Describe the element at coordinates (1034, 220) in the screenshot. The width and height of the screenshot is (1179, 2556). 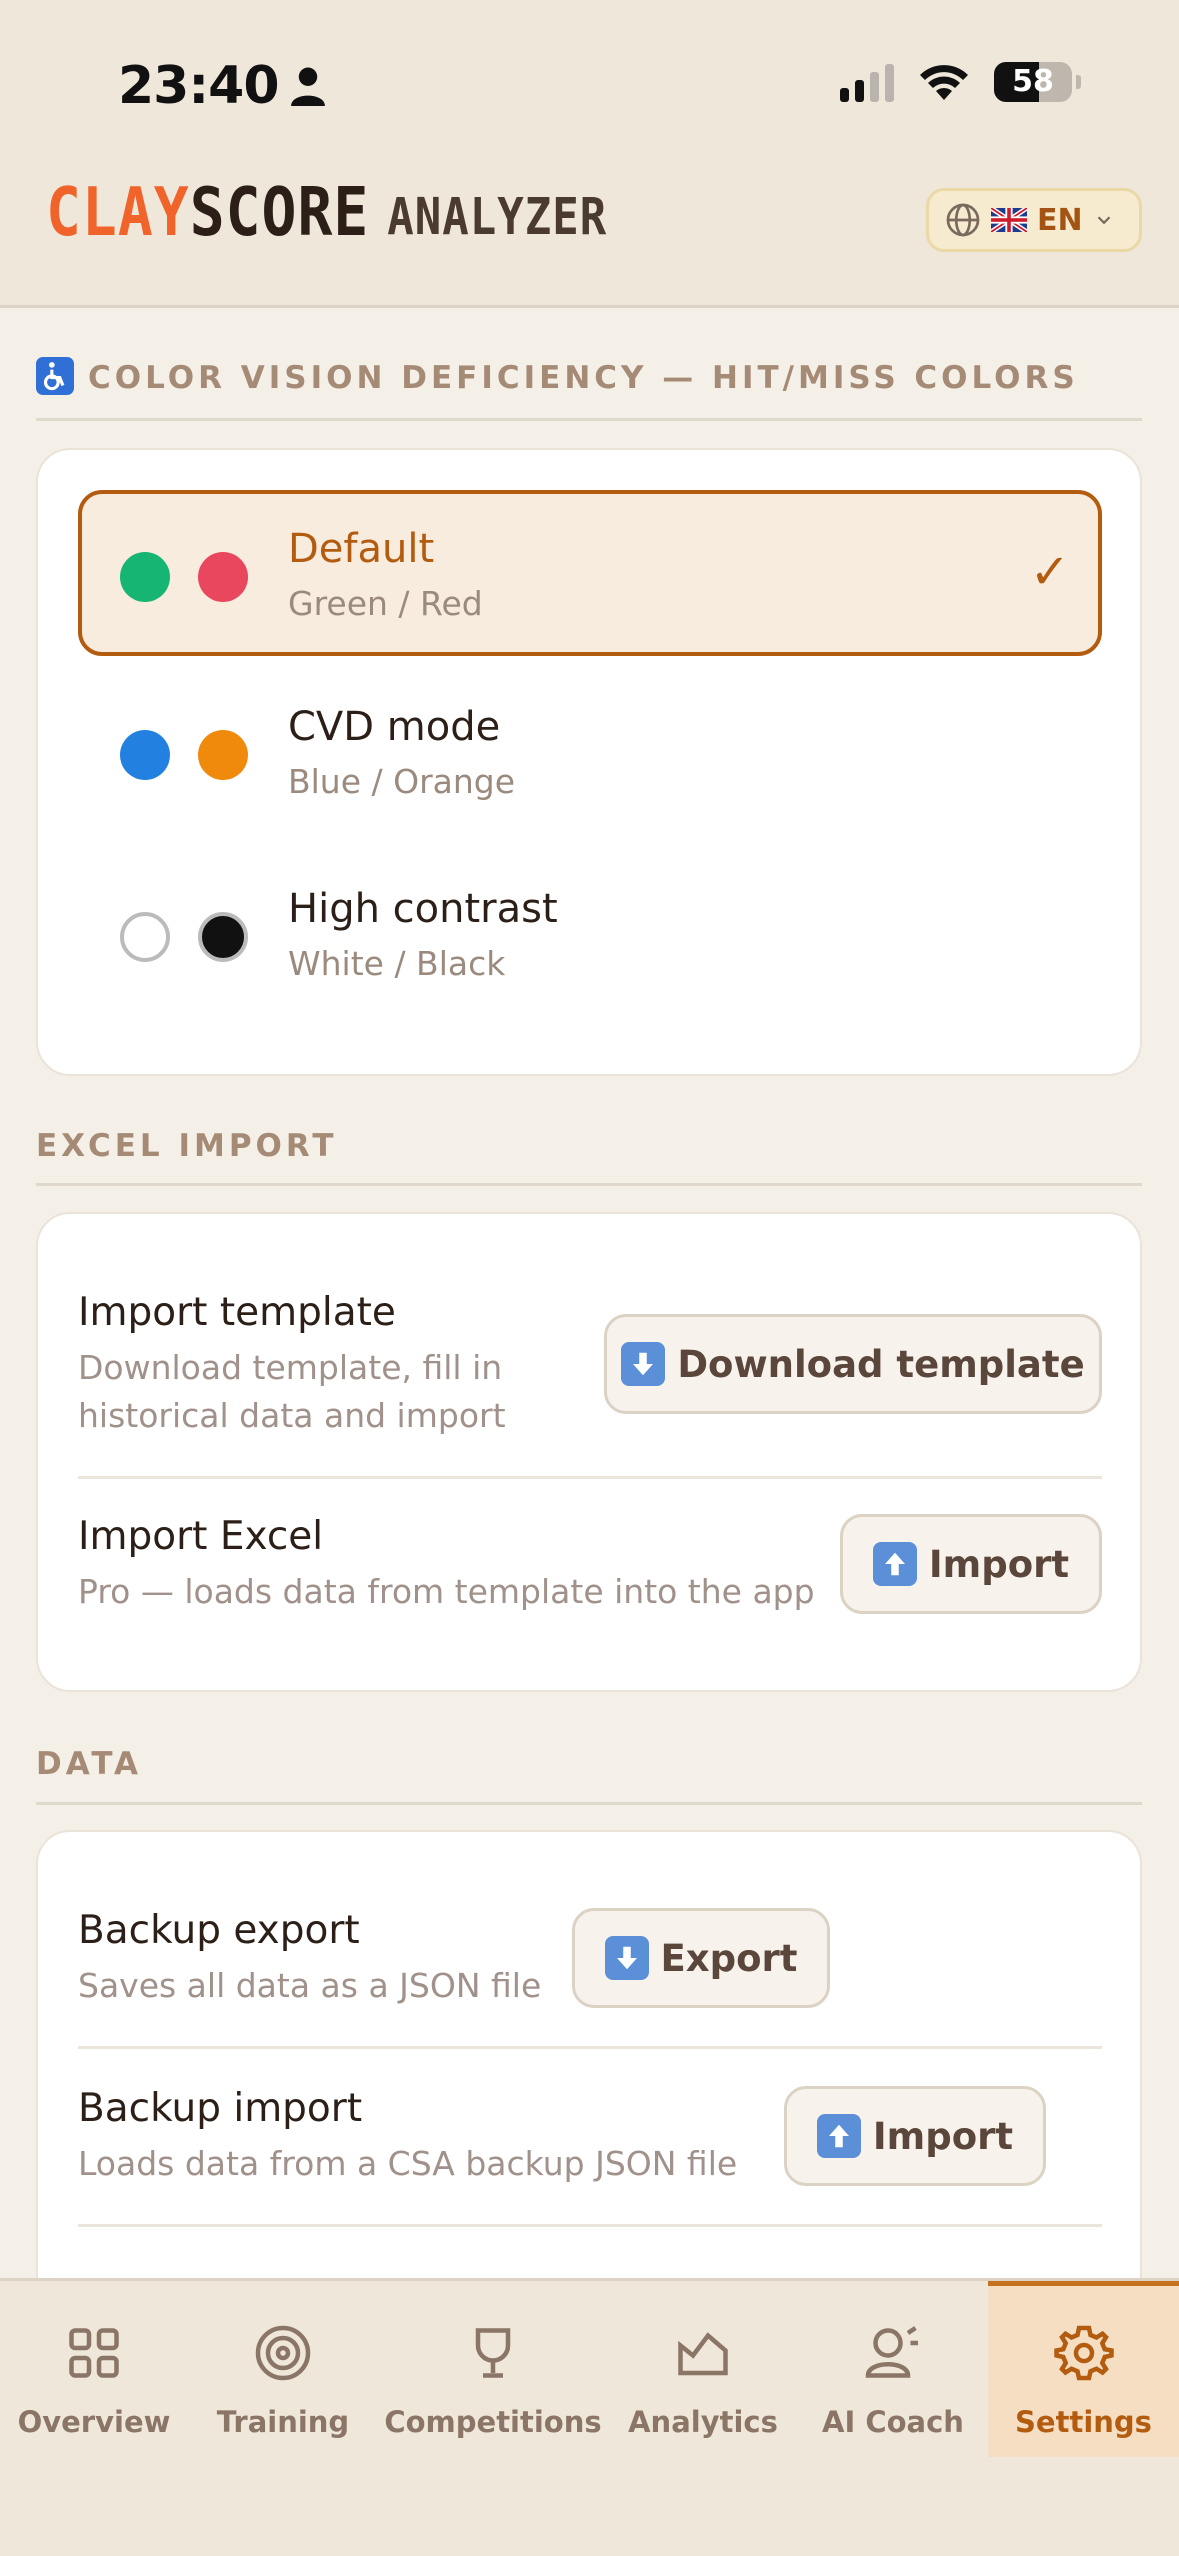
I see `language-selector: EN` at that location.